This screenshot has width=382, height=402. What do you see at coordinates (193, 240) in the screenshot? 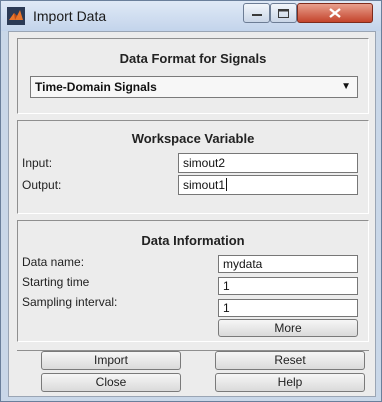
I see `data-info-heading: Data Information` at bounding box center [193, 240].